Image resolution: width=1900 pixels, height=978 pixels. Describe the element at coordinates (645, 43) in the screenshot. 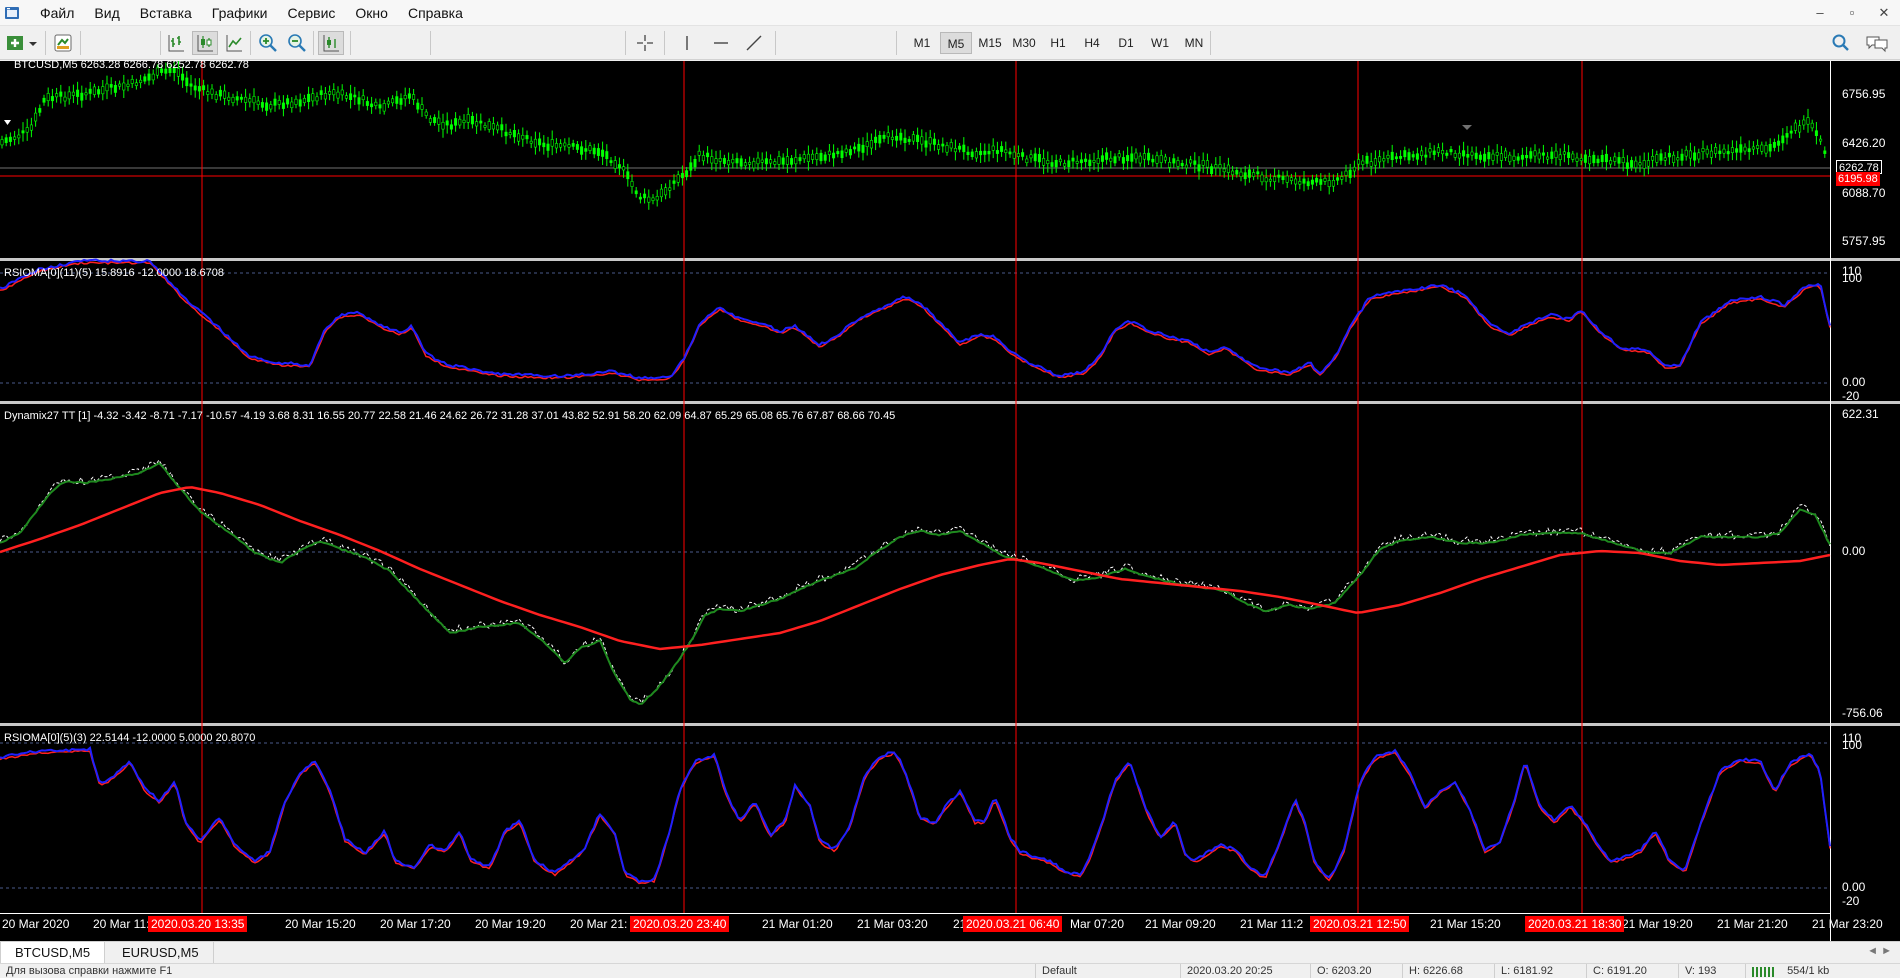

I see `crosshair-button` at that location.